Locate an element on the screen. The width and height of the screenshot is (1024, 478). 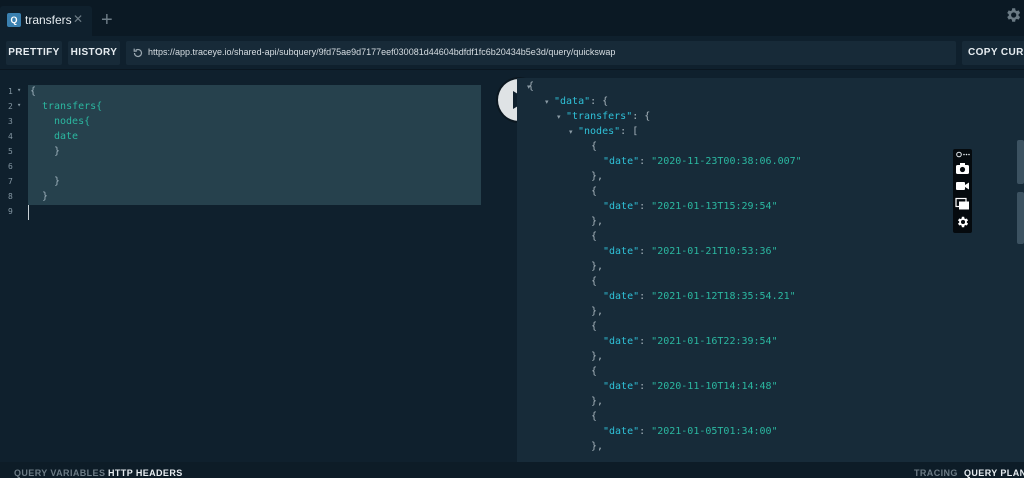
result-value: "2021-01-05T01:34:00" is located at coordinates (714, 431).